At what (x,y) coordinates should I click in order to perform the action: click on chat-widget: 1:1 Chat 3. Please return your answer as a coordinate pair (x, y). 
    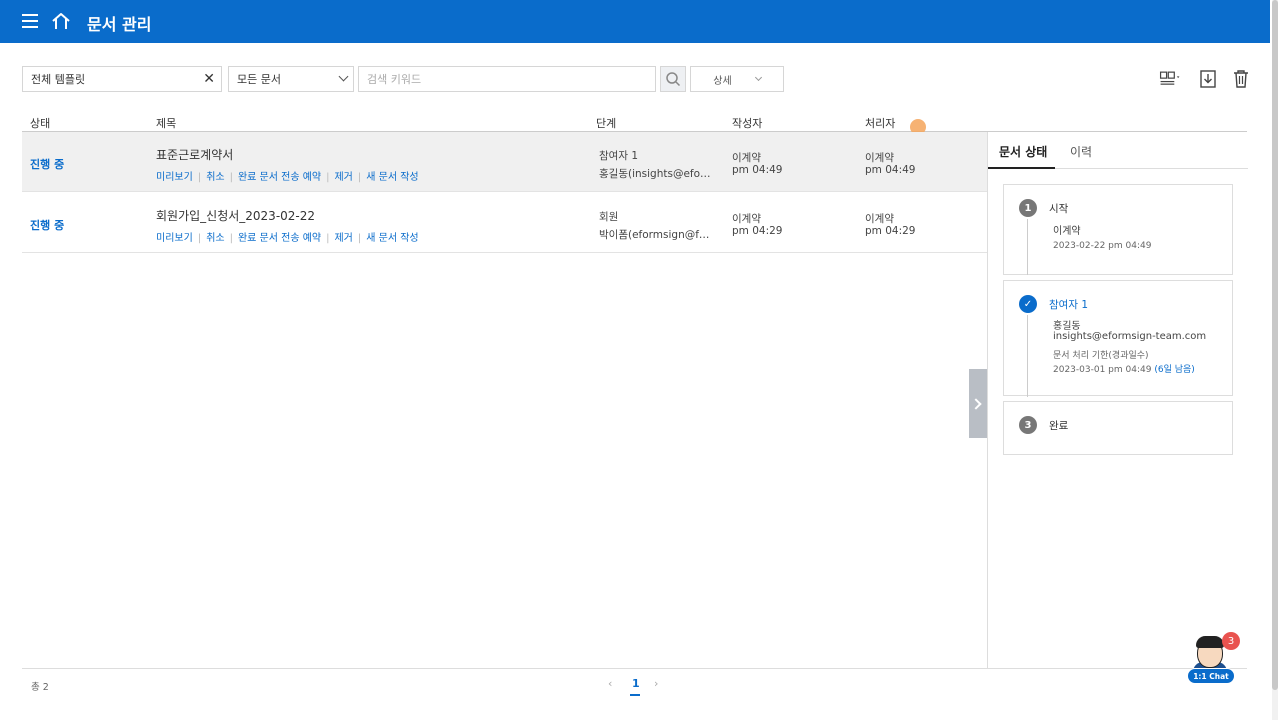
    Looking at the image, I should click on (1213, 659).